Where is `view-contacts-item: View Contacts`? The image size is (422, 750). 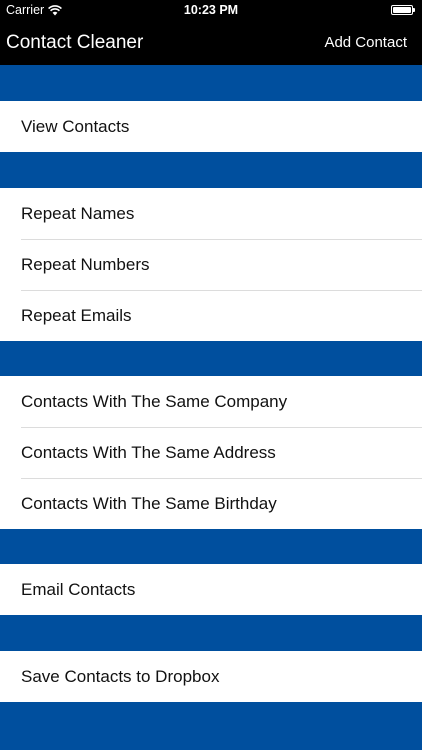
view-contacts-item: View Contacts is located at coordinates (211, 126).